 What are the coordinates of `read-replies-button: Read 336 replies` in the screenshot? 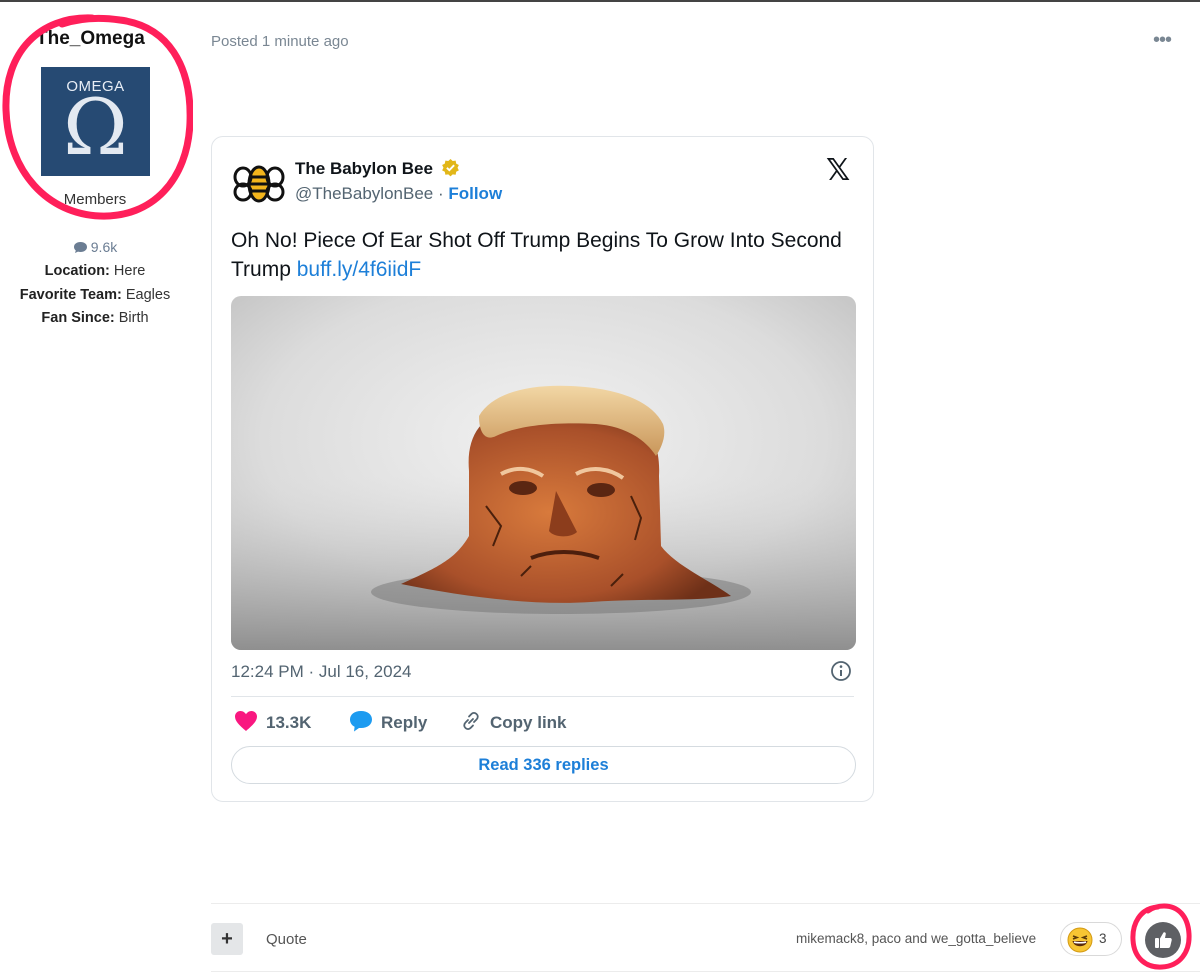 It's located at (543, 765).